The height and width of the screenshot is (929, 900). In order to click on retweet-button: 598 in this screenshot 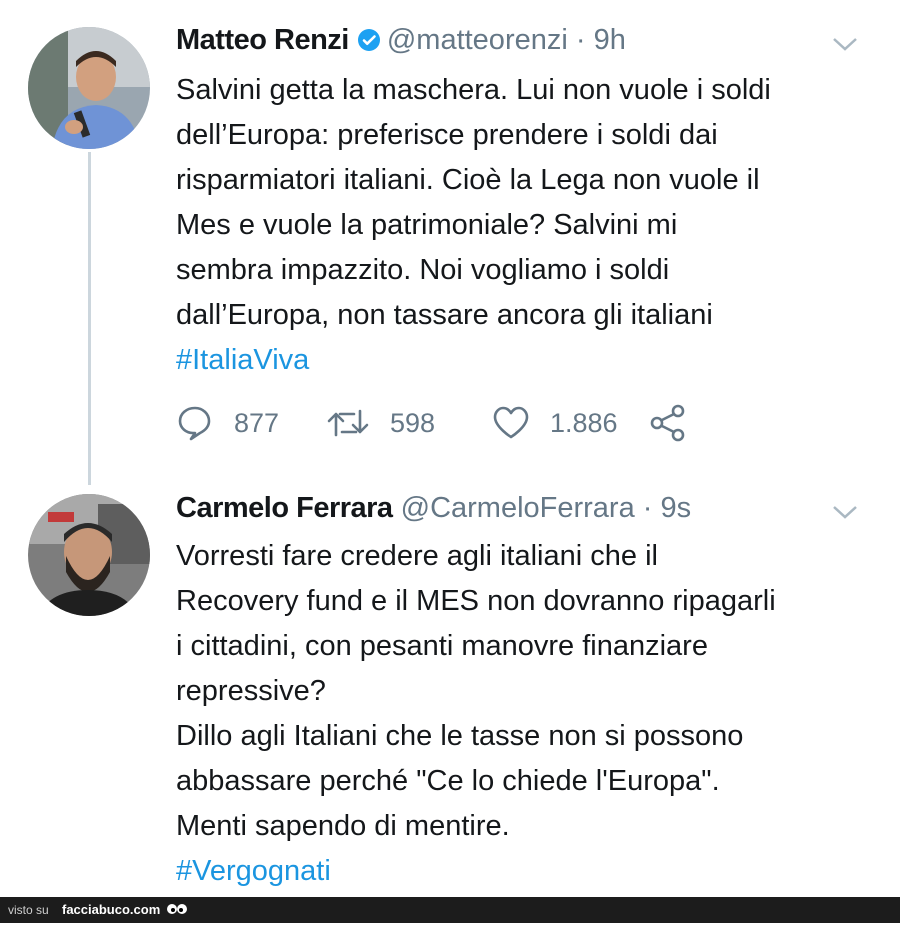, I will do `click(380, 423)`.